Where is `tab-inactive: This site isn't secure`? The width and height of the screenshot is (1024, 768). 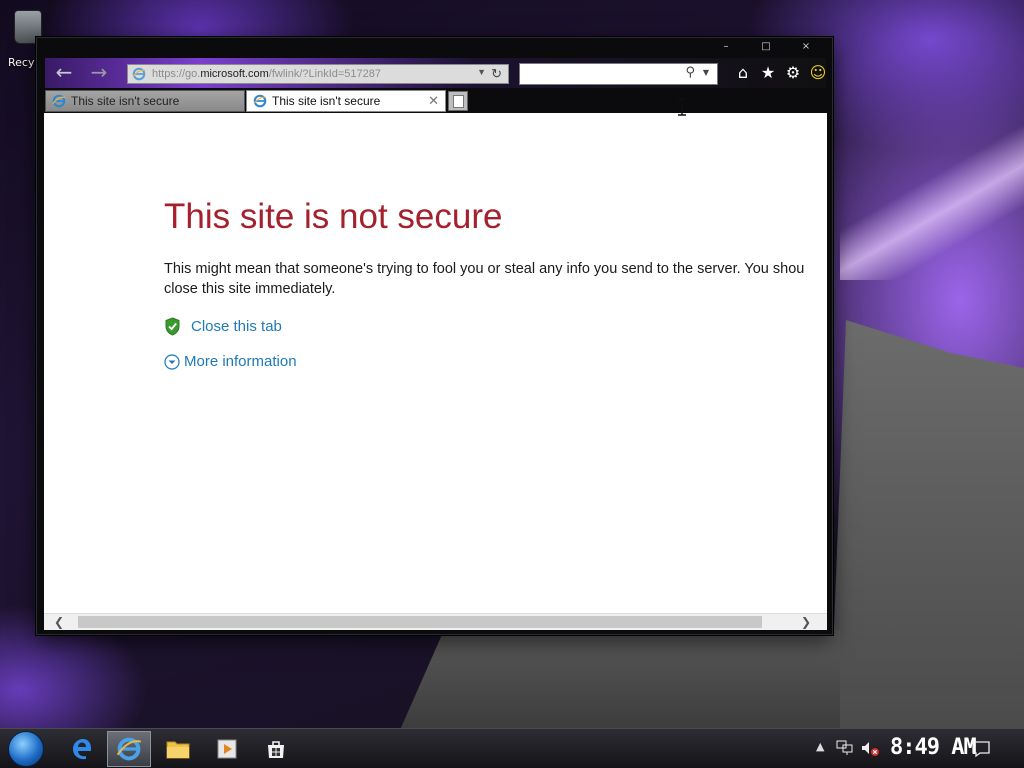 tab-inactive: This site isn't secure is located at coordinates (145, 101).